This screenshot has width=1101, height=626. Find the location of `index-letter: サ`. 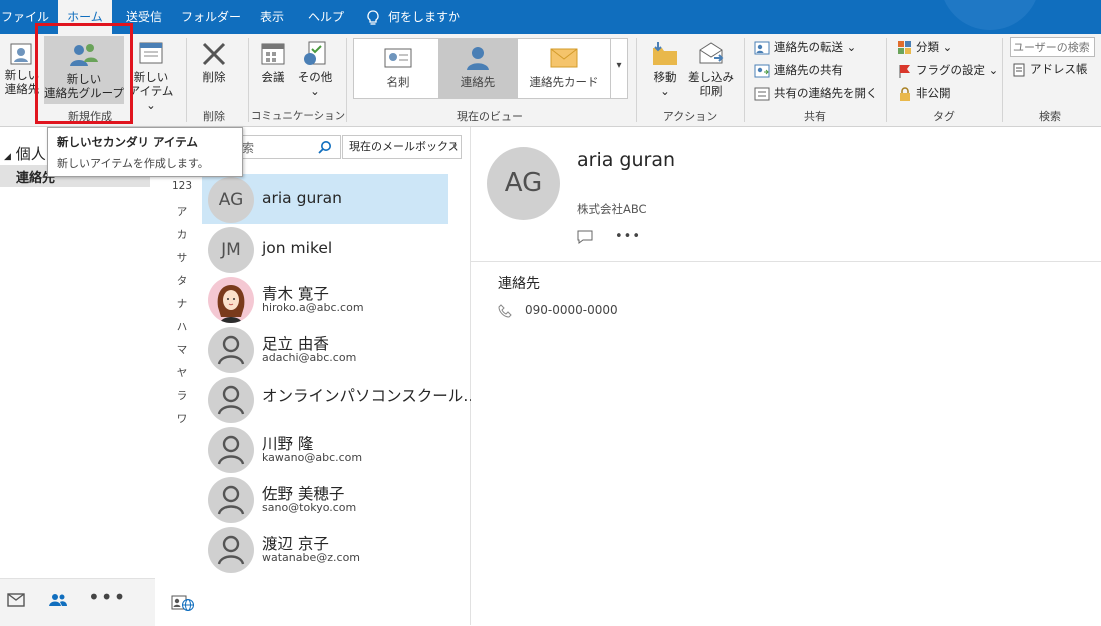

index-letter: サ is located at coordinates (182, 257).